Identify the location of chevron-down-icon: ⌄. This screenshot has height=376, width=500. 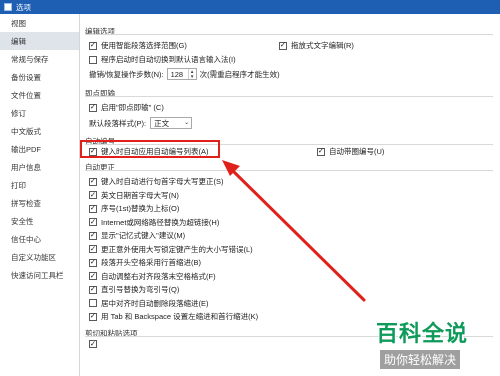
(187, 123).